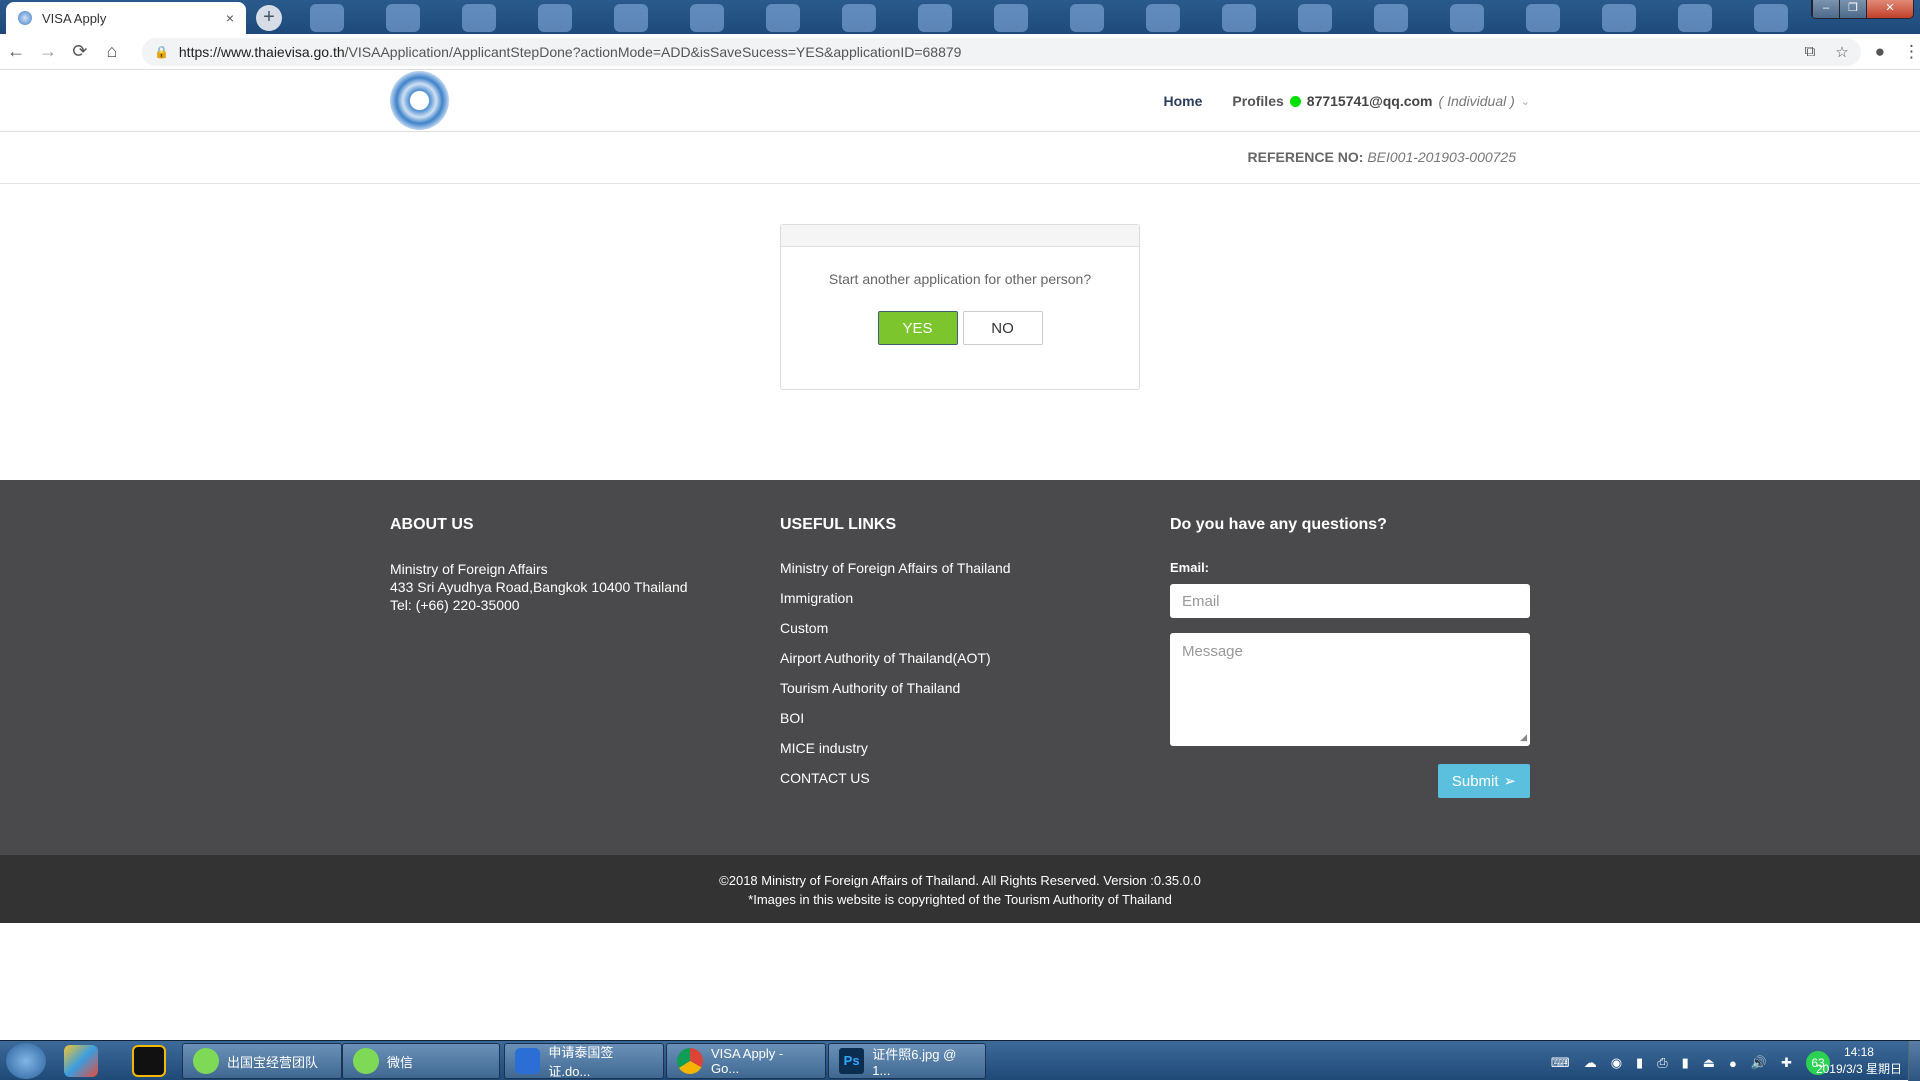 Image resolution: width=1920 pixels, height=1081 pixels. Describe the element at coordinates (1590, 1063) in the screenshot. I see `cloud-icon: ☁` at that location.